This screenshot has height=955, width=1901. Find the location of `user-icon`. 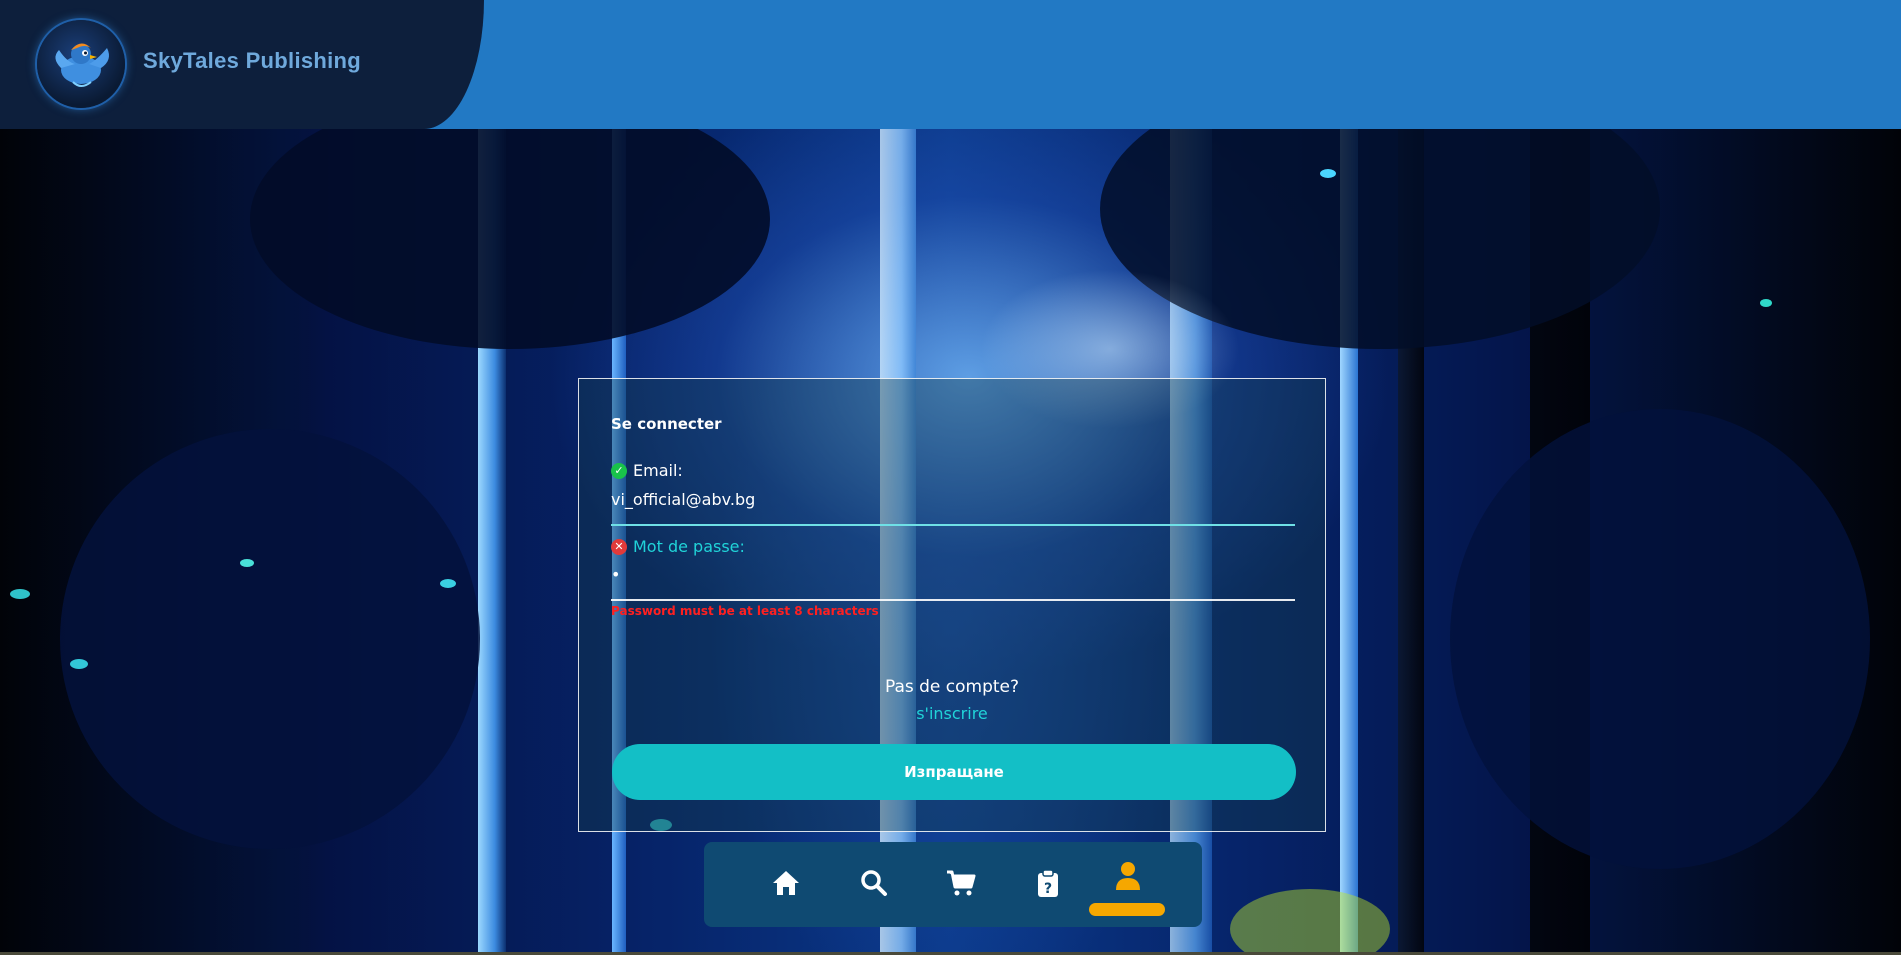

user-icon is located at coordinates (1128, 877).